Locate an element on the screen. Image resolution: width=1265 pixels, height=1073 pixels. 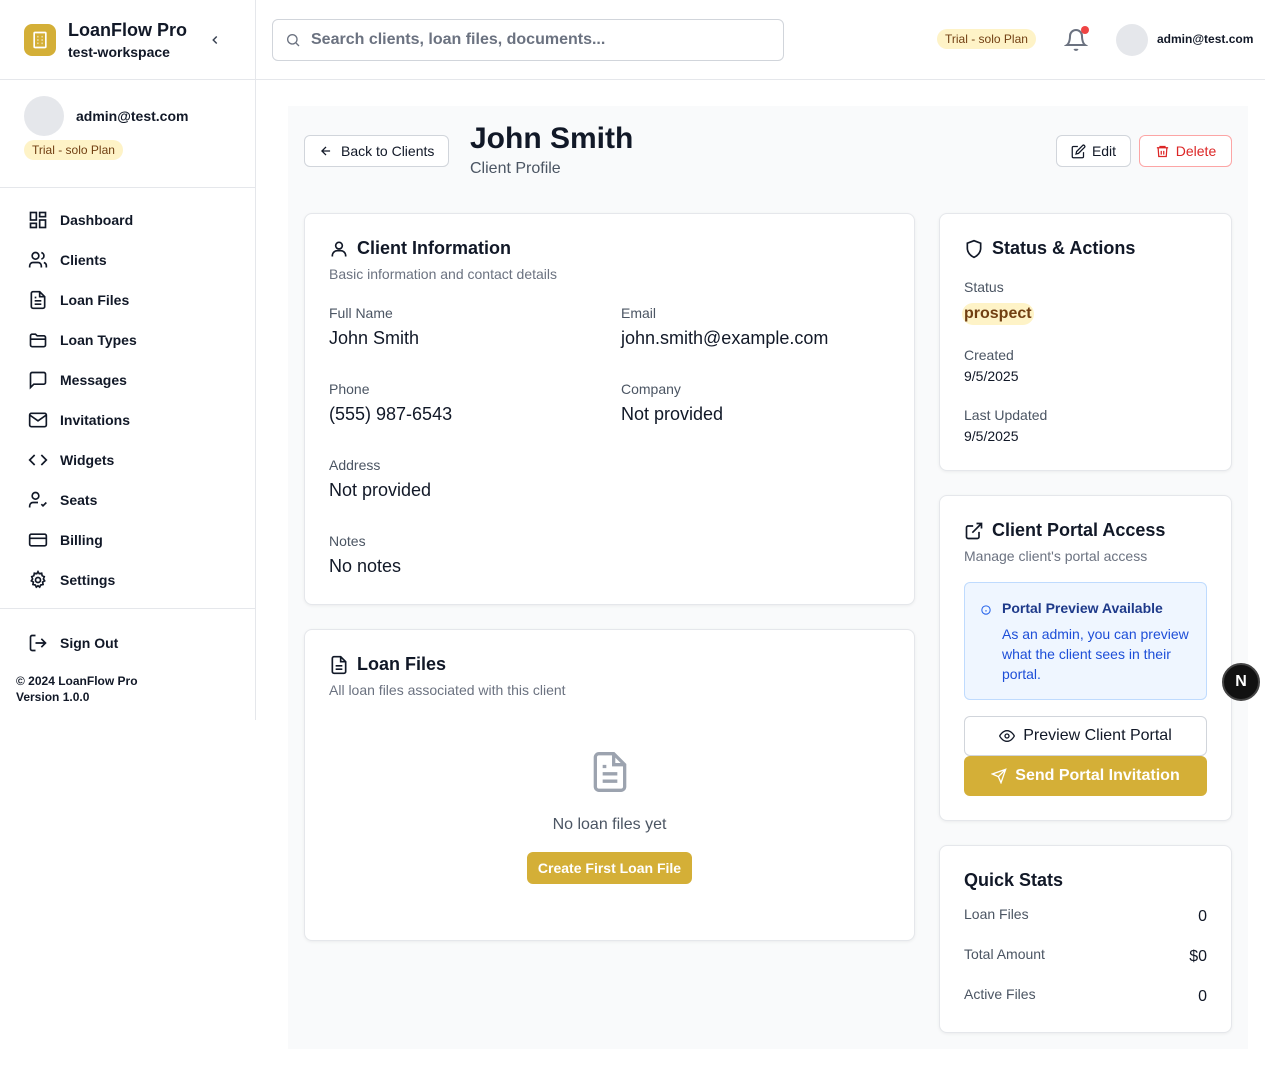
stat-label: Total Amount is located at coordinates (1004, 954).